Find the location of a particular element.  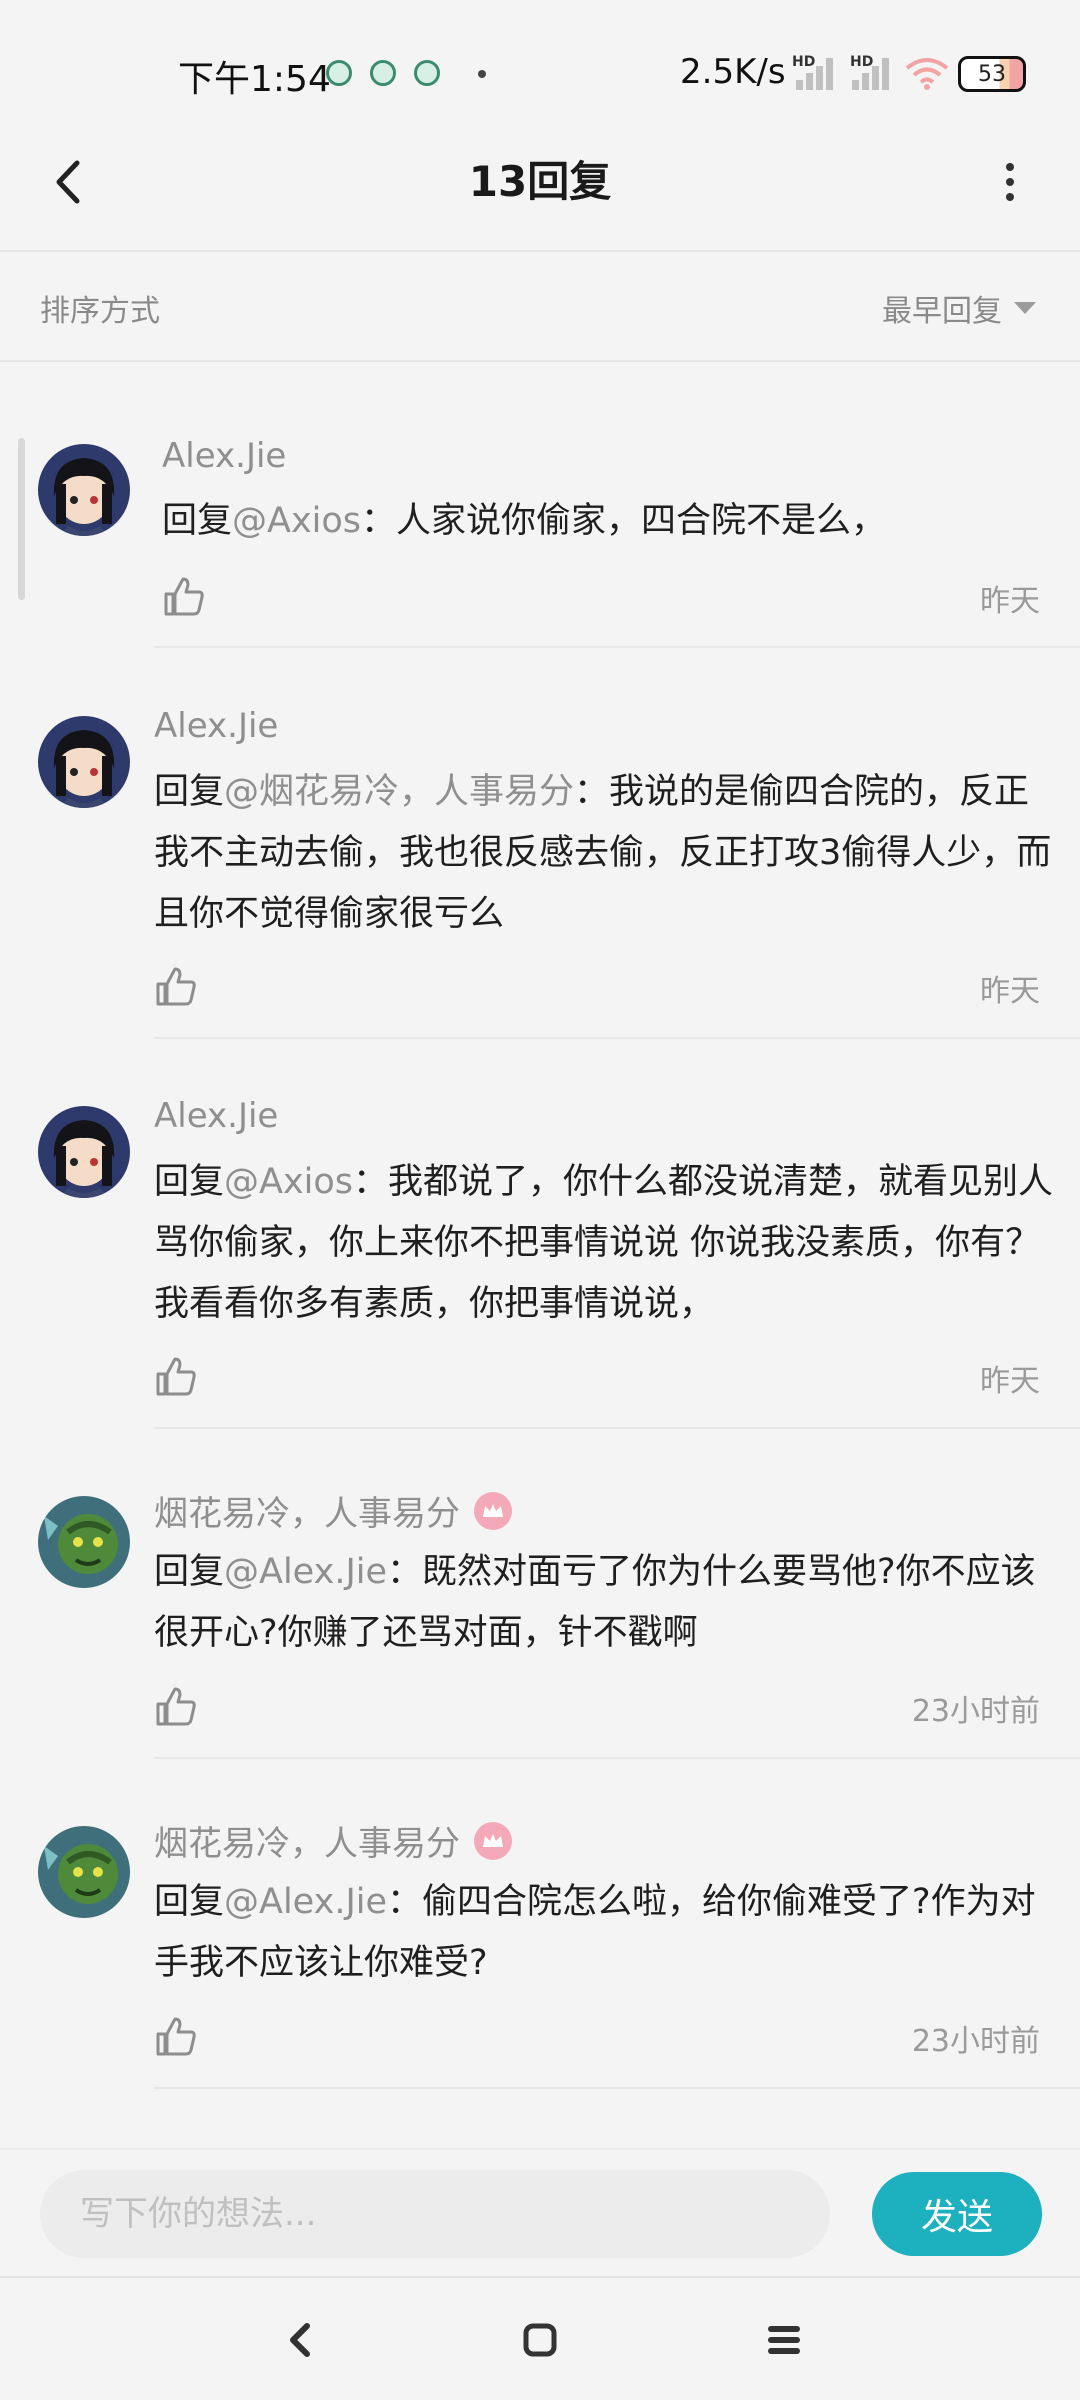

nav-menu-icon is located at coordinates (784, 2340).